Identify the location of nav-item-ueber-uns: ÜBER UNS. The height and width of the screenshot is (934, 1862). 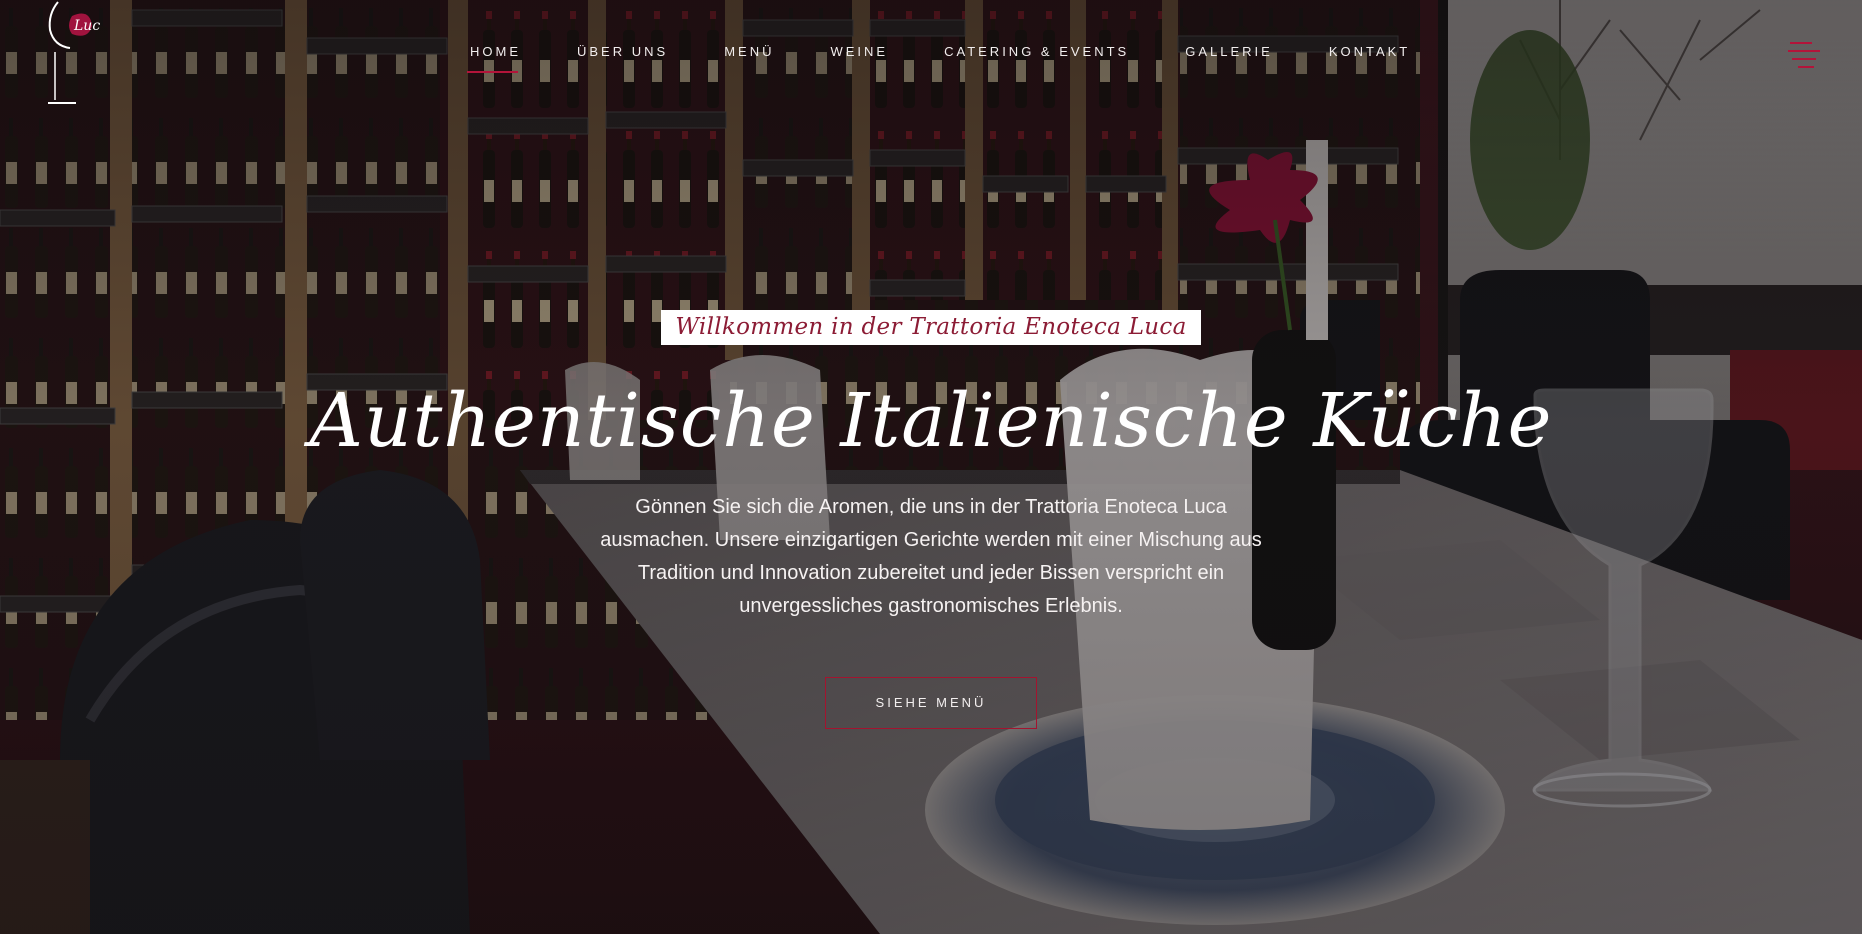
(622, 51).